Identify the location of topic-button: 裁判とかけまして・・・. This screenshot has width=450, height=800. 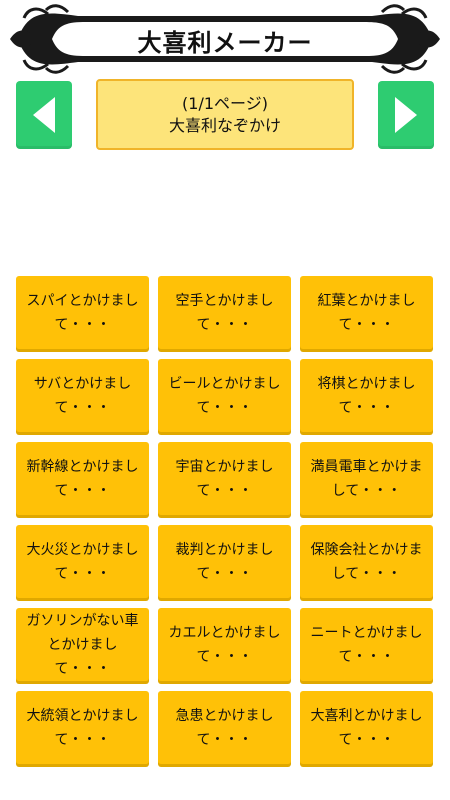
(224, 561).